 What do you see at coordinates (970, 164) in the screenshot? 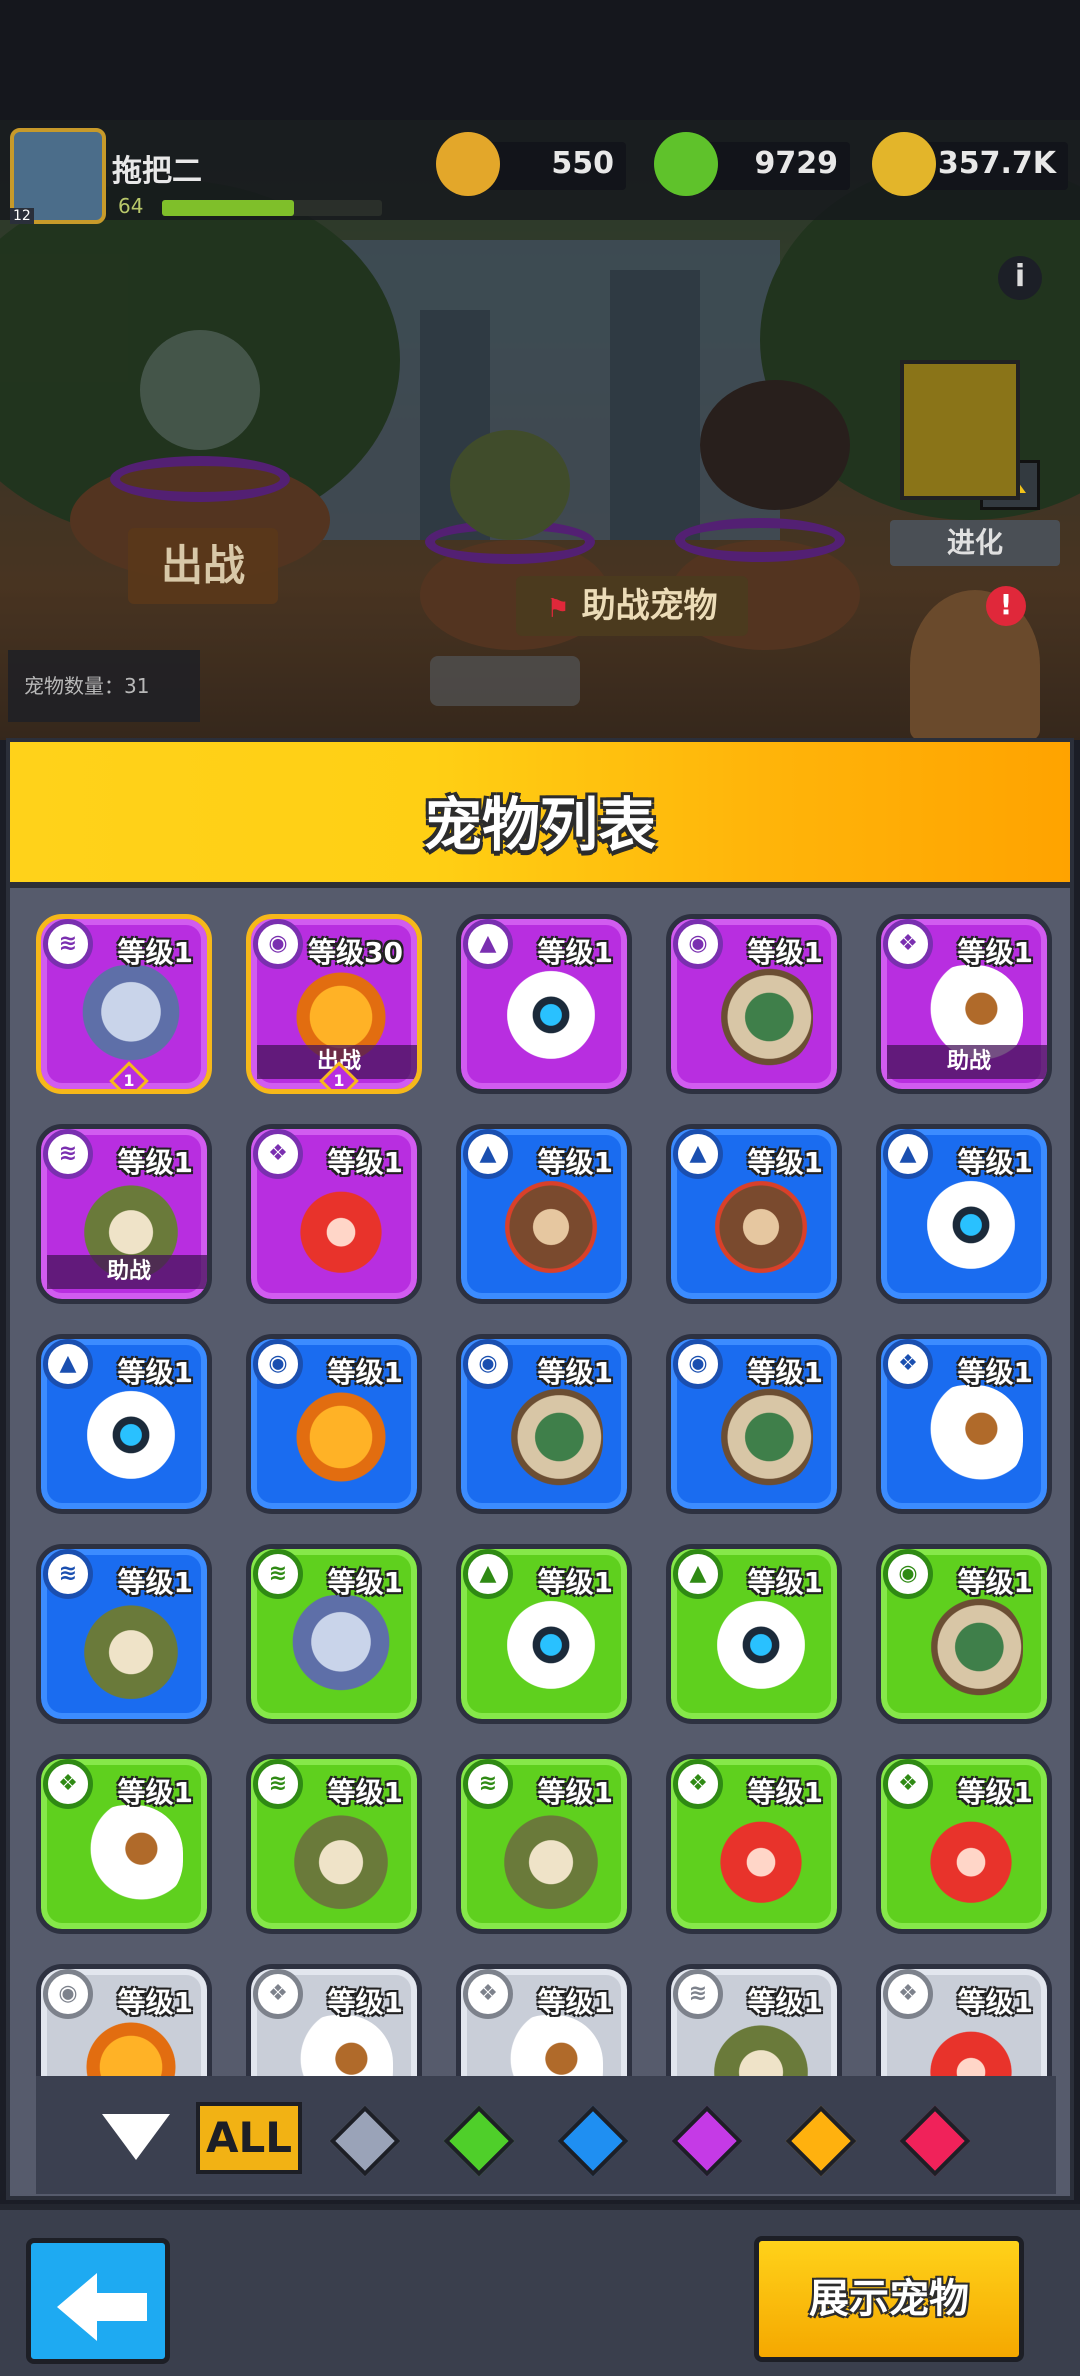
I see `gold-counter: 357.7K` at bounding box center [970, 164].